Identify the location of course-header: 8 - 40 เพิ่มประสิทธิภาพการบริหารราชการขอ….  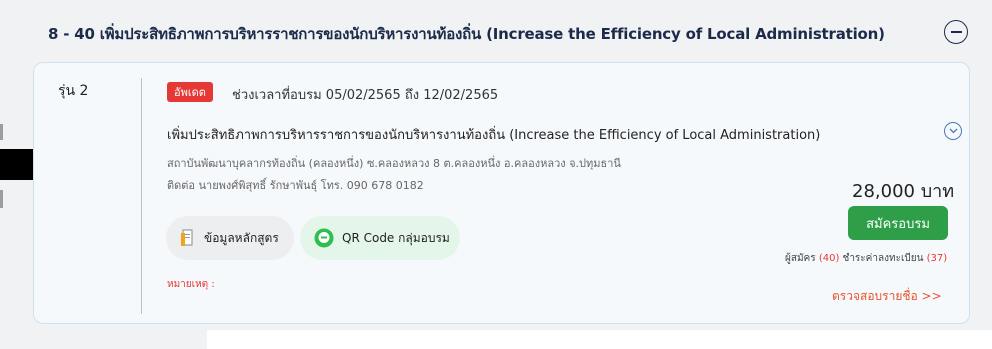
(510, 33).